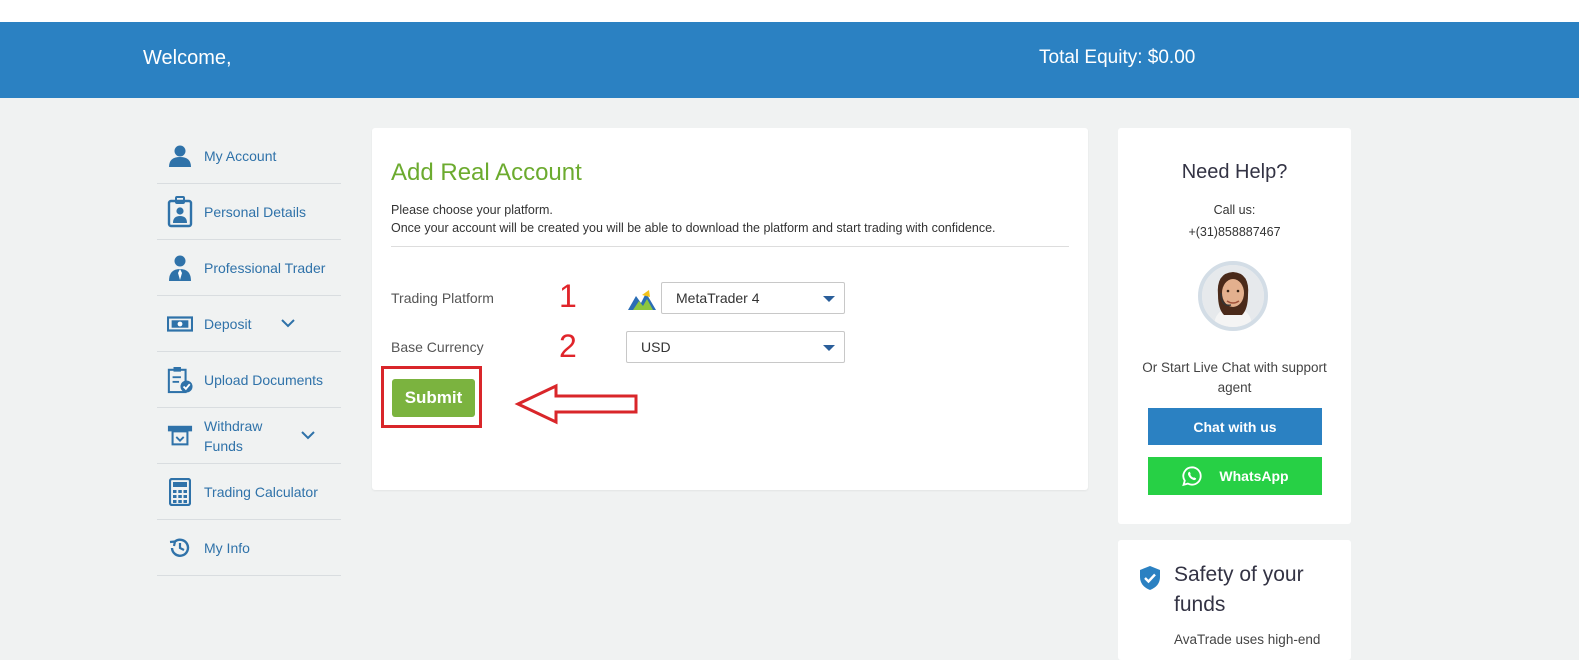 Image resolution: width=1579 pixels, height=660 pixels. I want to click on header-bar: Welcome, Total Equity: $0.00, so click(789, 60).